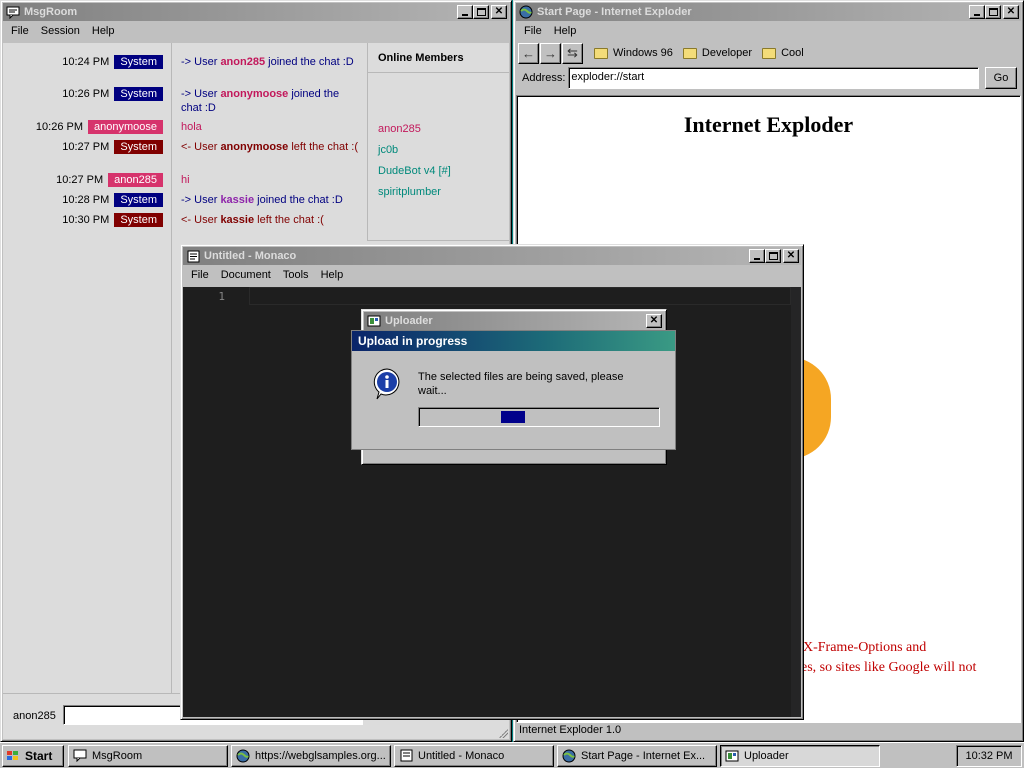 The height and width of the screenshot is (768, 1024). Describe the element at coordinates (796, 502) in the screenshot. I see `vertical-scrollbar` at that location.